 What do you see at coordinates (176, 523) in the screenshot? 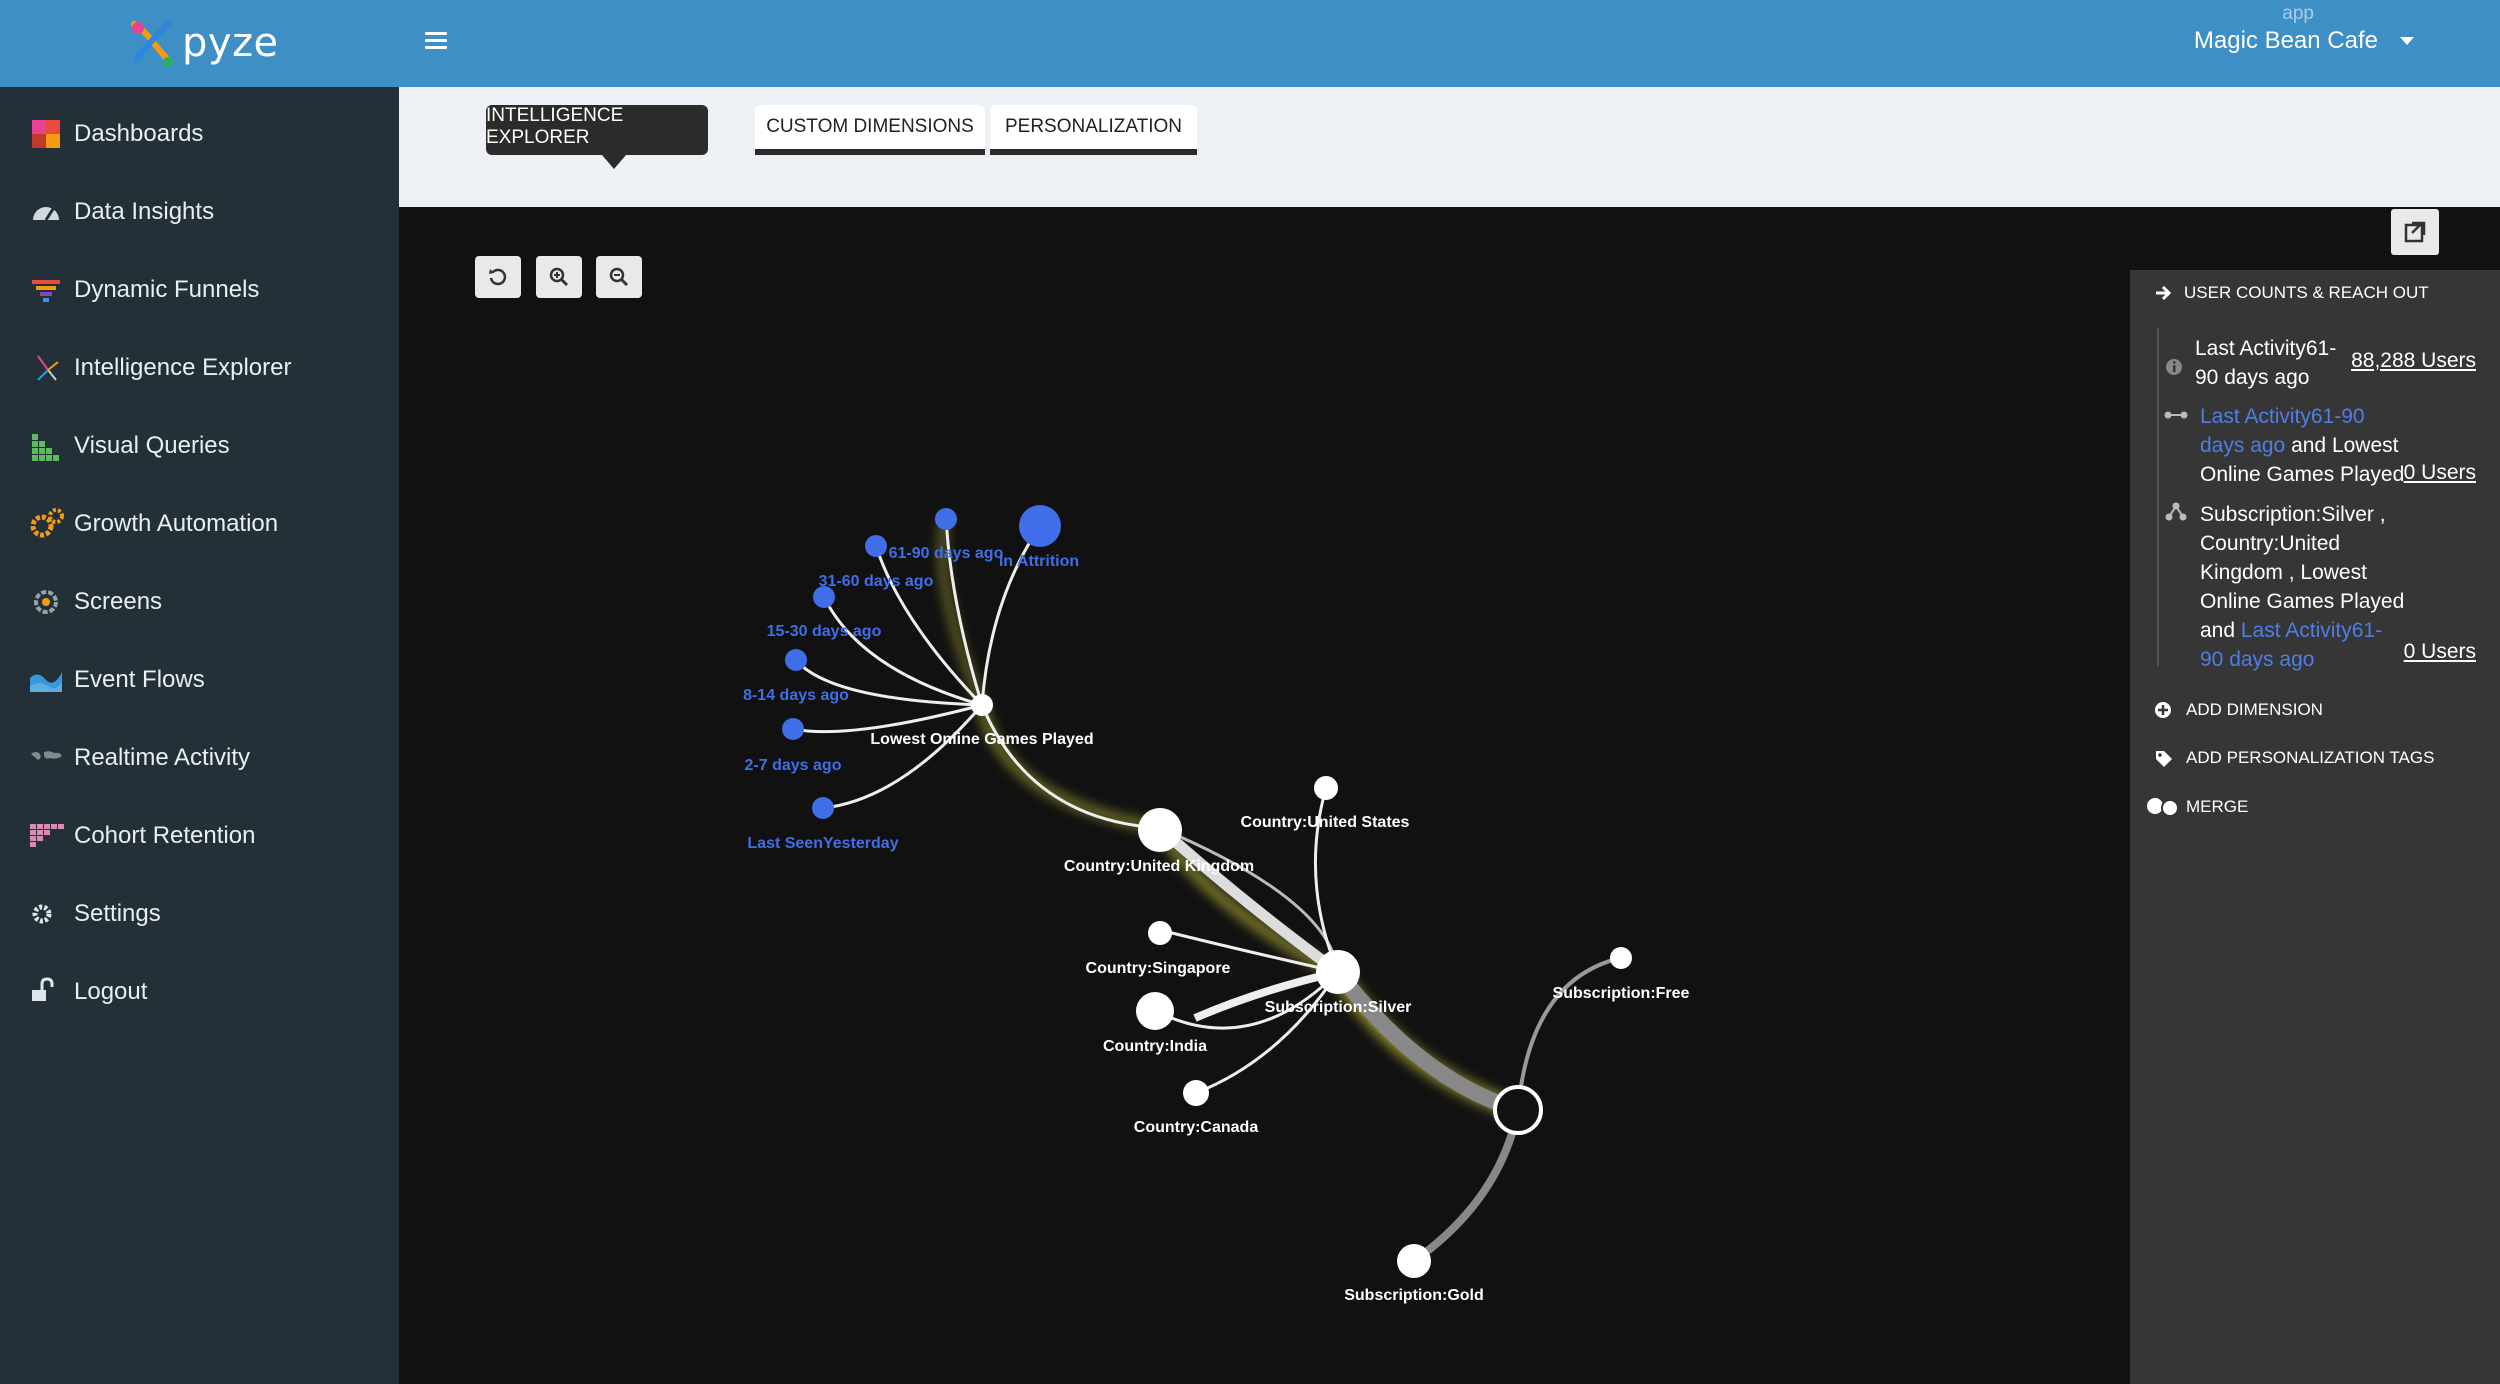
I see `sidebar-item-label: Growth Automation` at bounding box center [176, 523].